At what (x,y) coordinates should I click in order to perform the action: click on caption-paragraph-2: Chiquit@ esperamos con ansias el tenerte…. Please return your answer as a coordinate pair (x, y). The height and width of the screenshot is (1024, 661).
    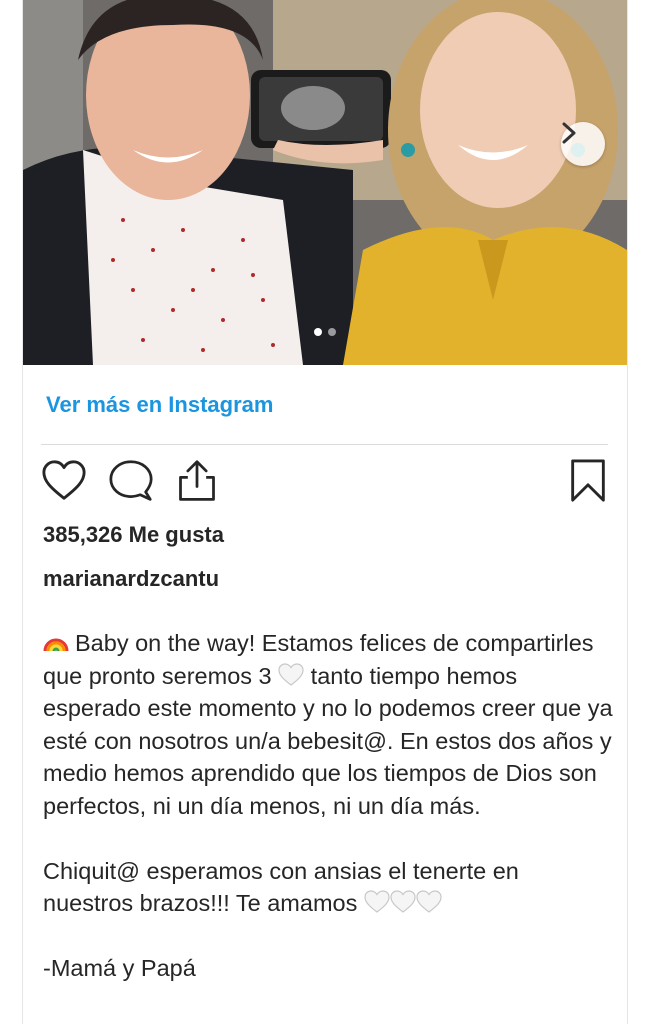
    Looking at the image, I should click on (328, 887).